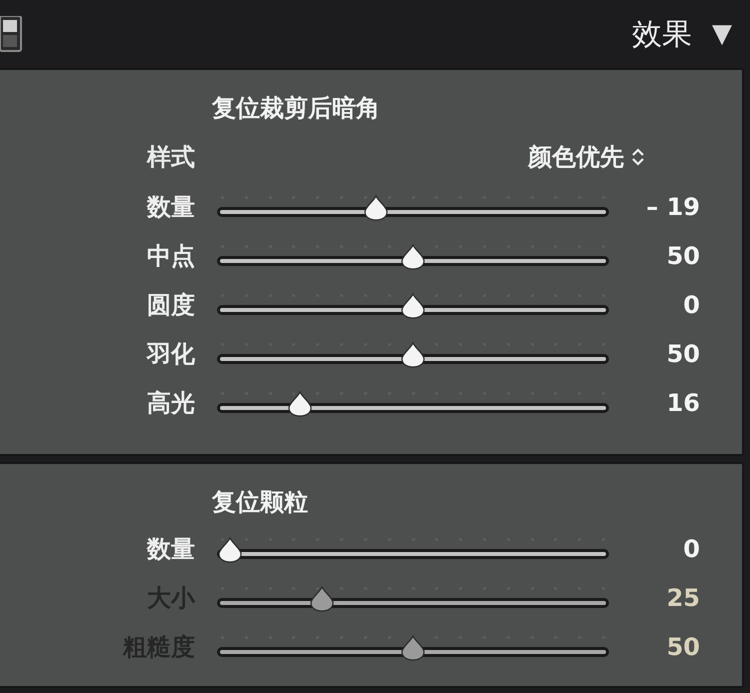  I want to click on style-dropdown: 颜色优先, so click(586, 157).